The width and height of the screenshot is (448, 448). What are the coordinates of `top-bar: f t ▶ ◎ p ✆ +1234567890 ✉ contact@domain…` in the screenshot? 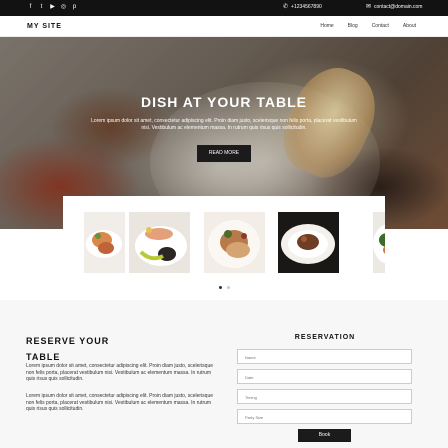 It's located at (224, 8).